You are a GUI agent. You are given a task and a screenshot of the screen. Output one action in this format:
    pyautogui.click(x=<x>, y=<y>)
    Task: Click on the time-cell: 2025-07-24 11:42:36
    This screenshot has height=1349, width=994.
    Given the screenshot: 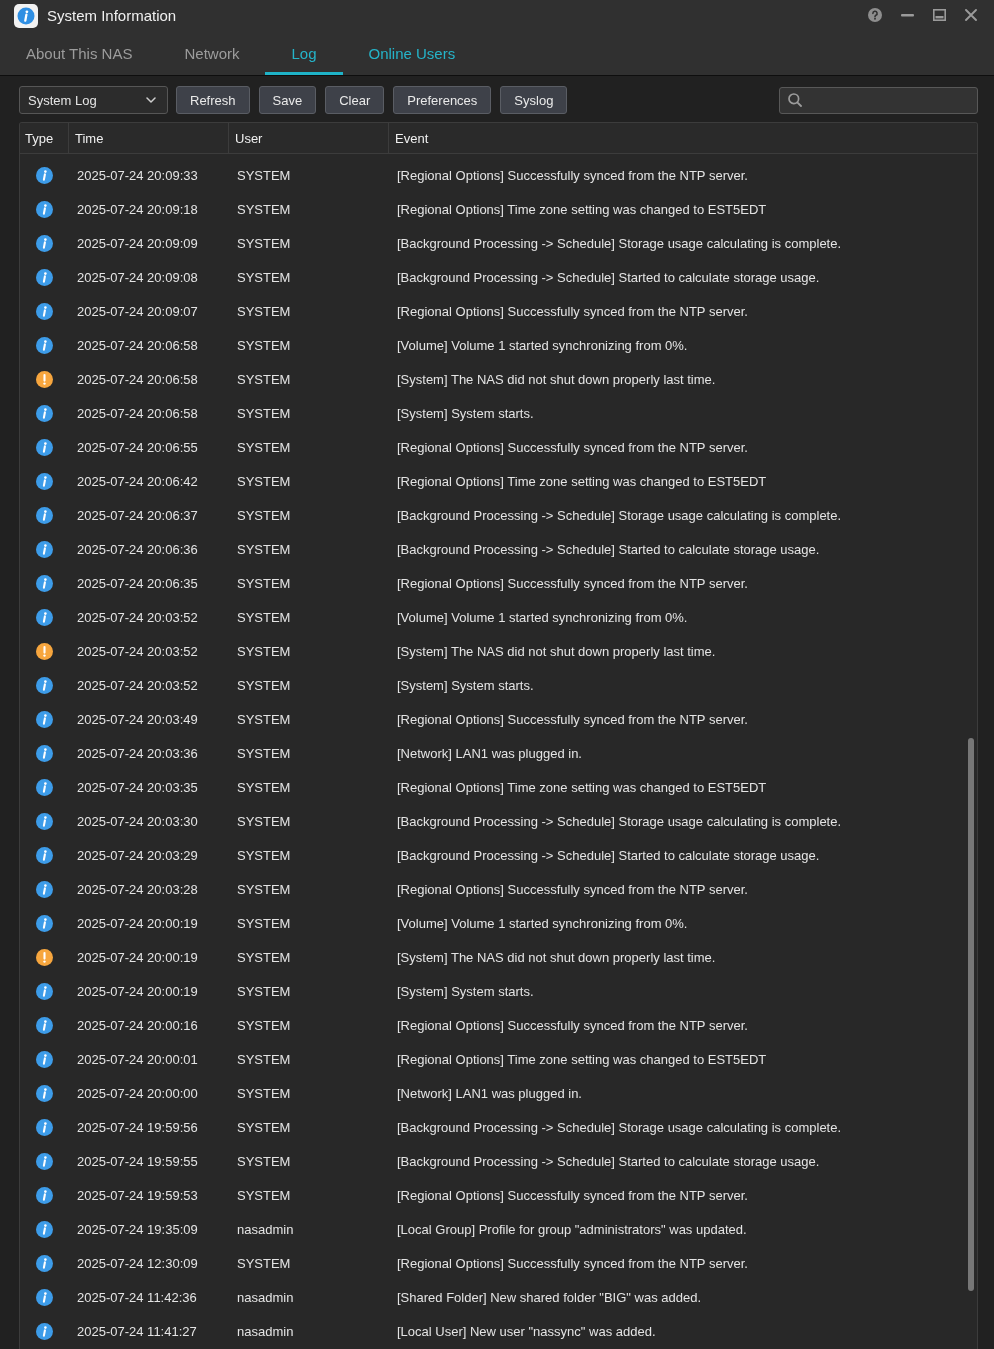 What is the action you would take?
    pyautogui.click(x=137, y=1297)
    